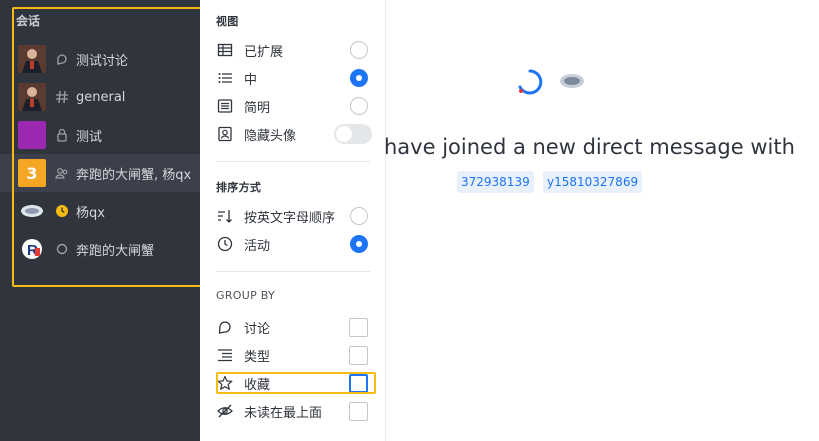 Image resolution: width=819 pixels, height=441 pixels. I want to click on radio-condensed, so click(359, 106).